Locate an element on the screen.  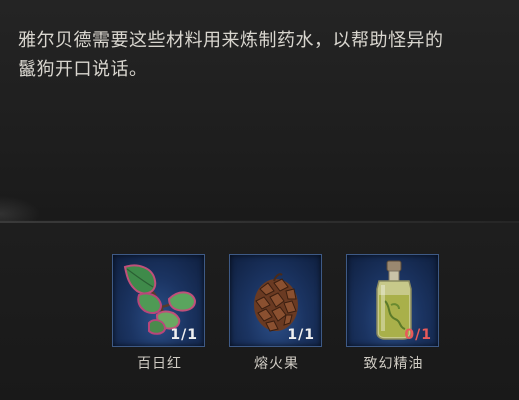
material-item: 1/1 熔火果 is located at coordinates (276, 313).